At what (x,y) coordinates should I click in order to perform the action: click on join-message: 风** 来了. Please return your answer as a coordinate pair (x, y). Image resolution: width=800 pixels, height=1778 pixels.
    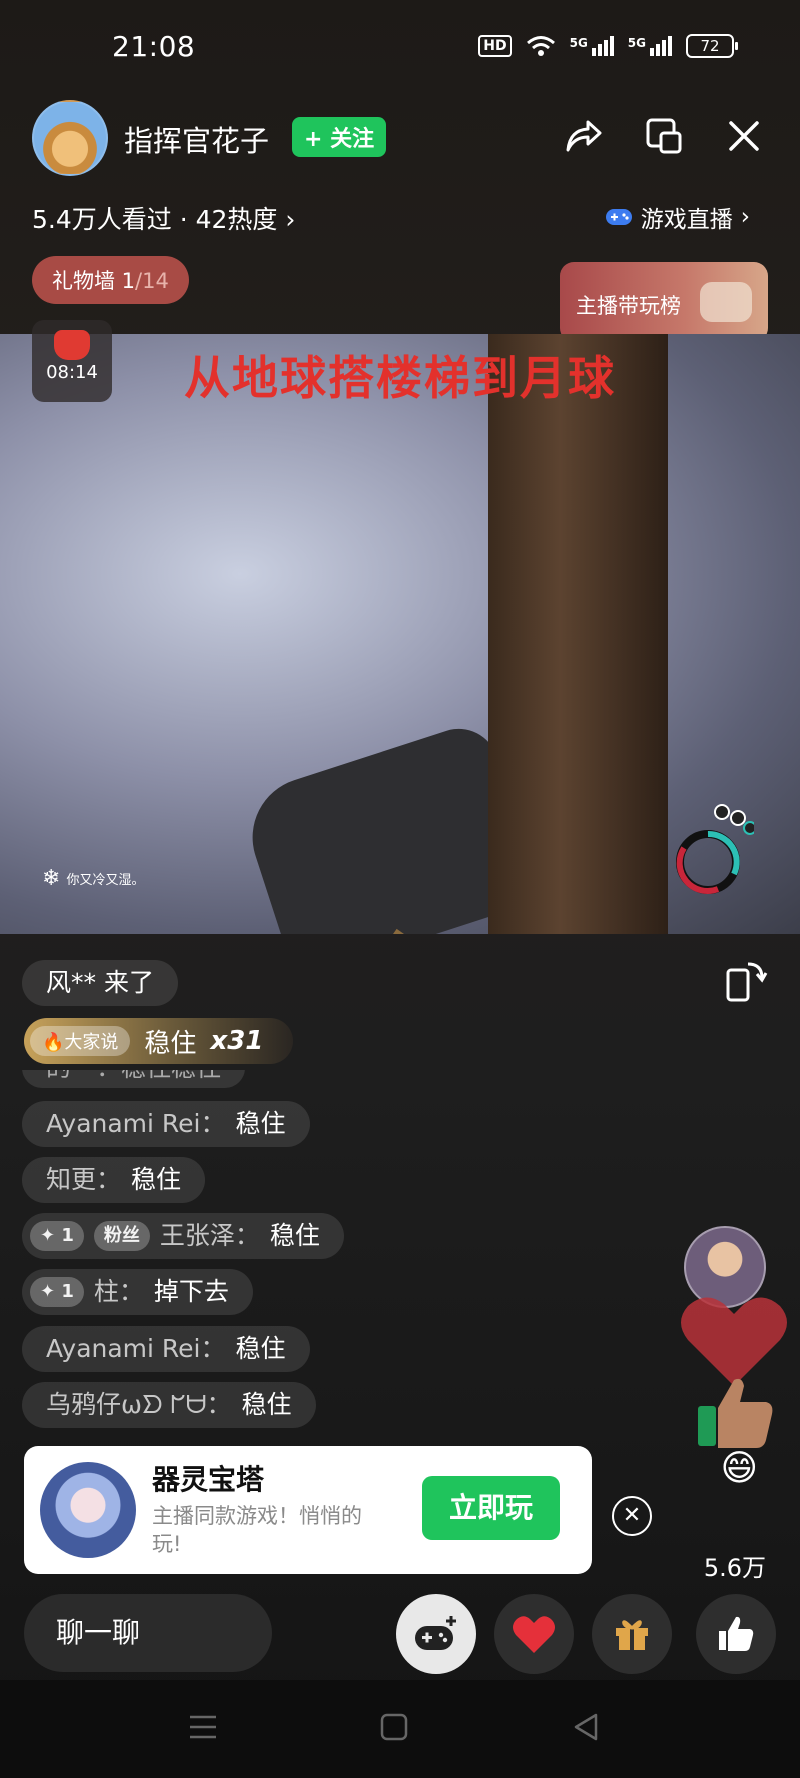
    Looking at the image, I should click on (100, 983).